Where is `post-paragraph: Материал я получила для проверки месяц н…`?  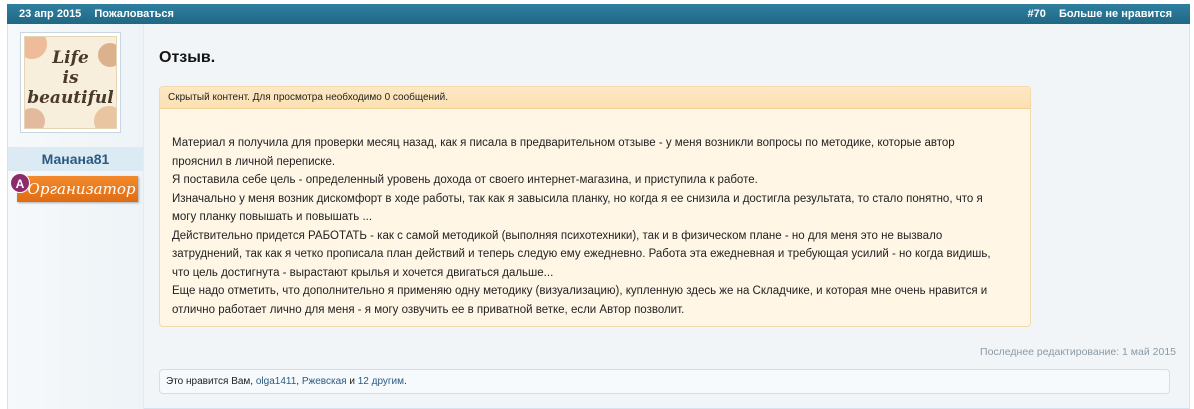 post-paragraph: Материал я получила для проверки месяц н… is located at coordinates (563, 152).